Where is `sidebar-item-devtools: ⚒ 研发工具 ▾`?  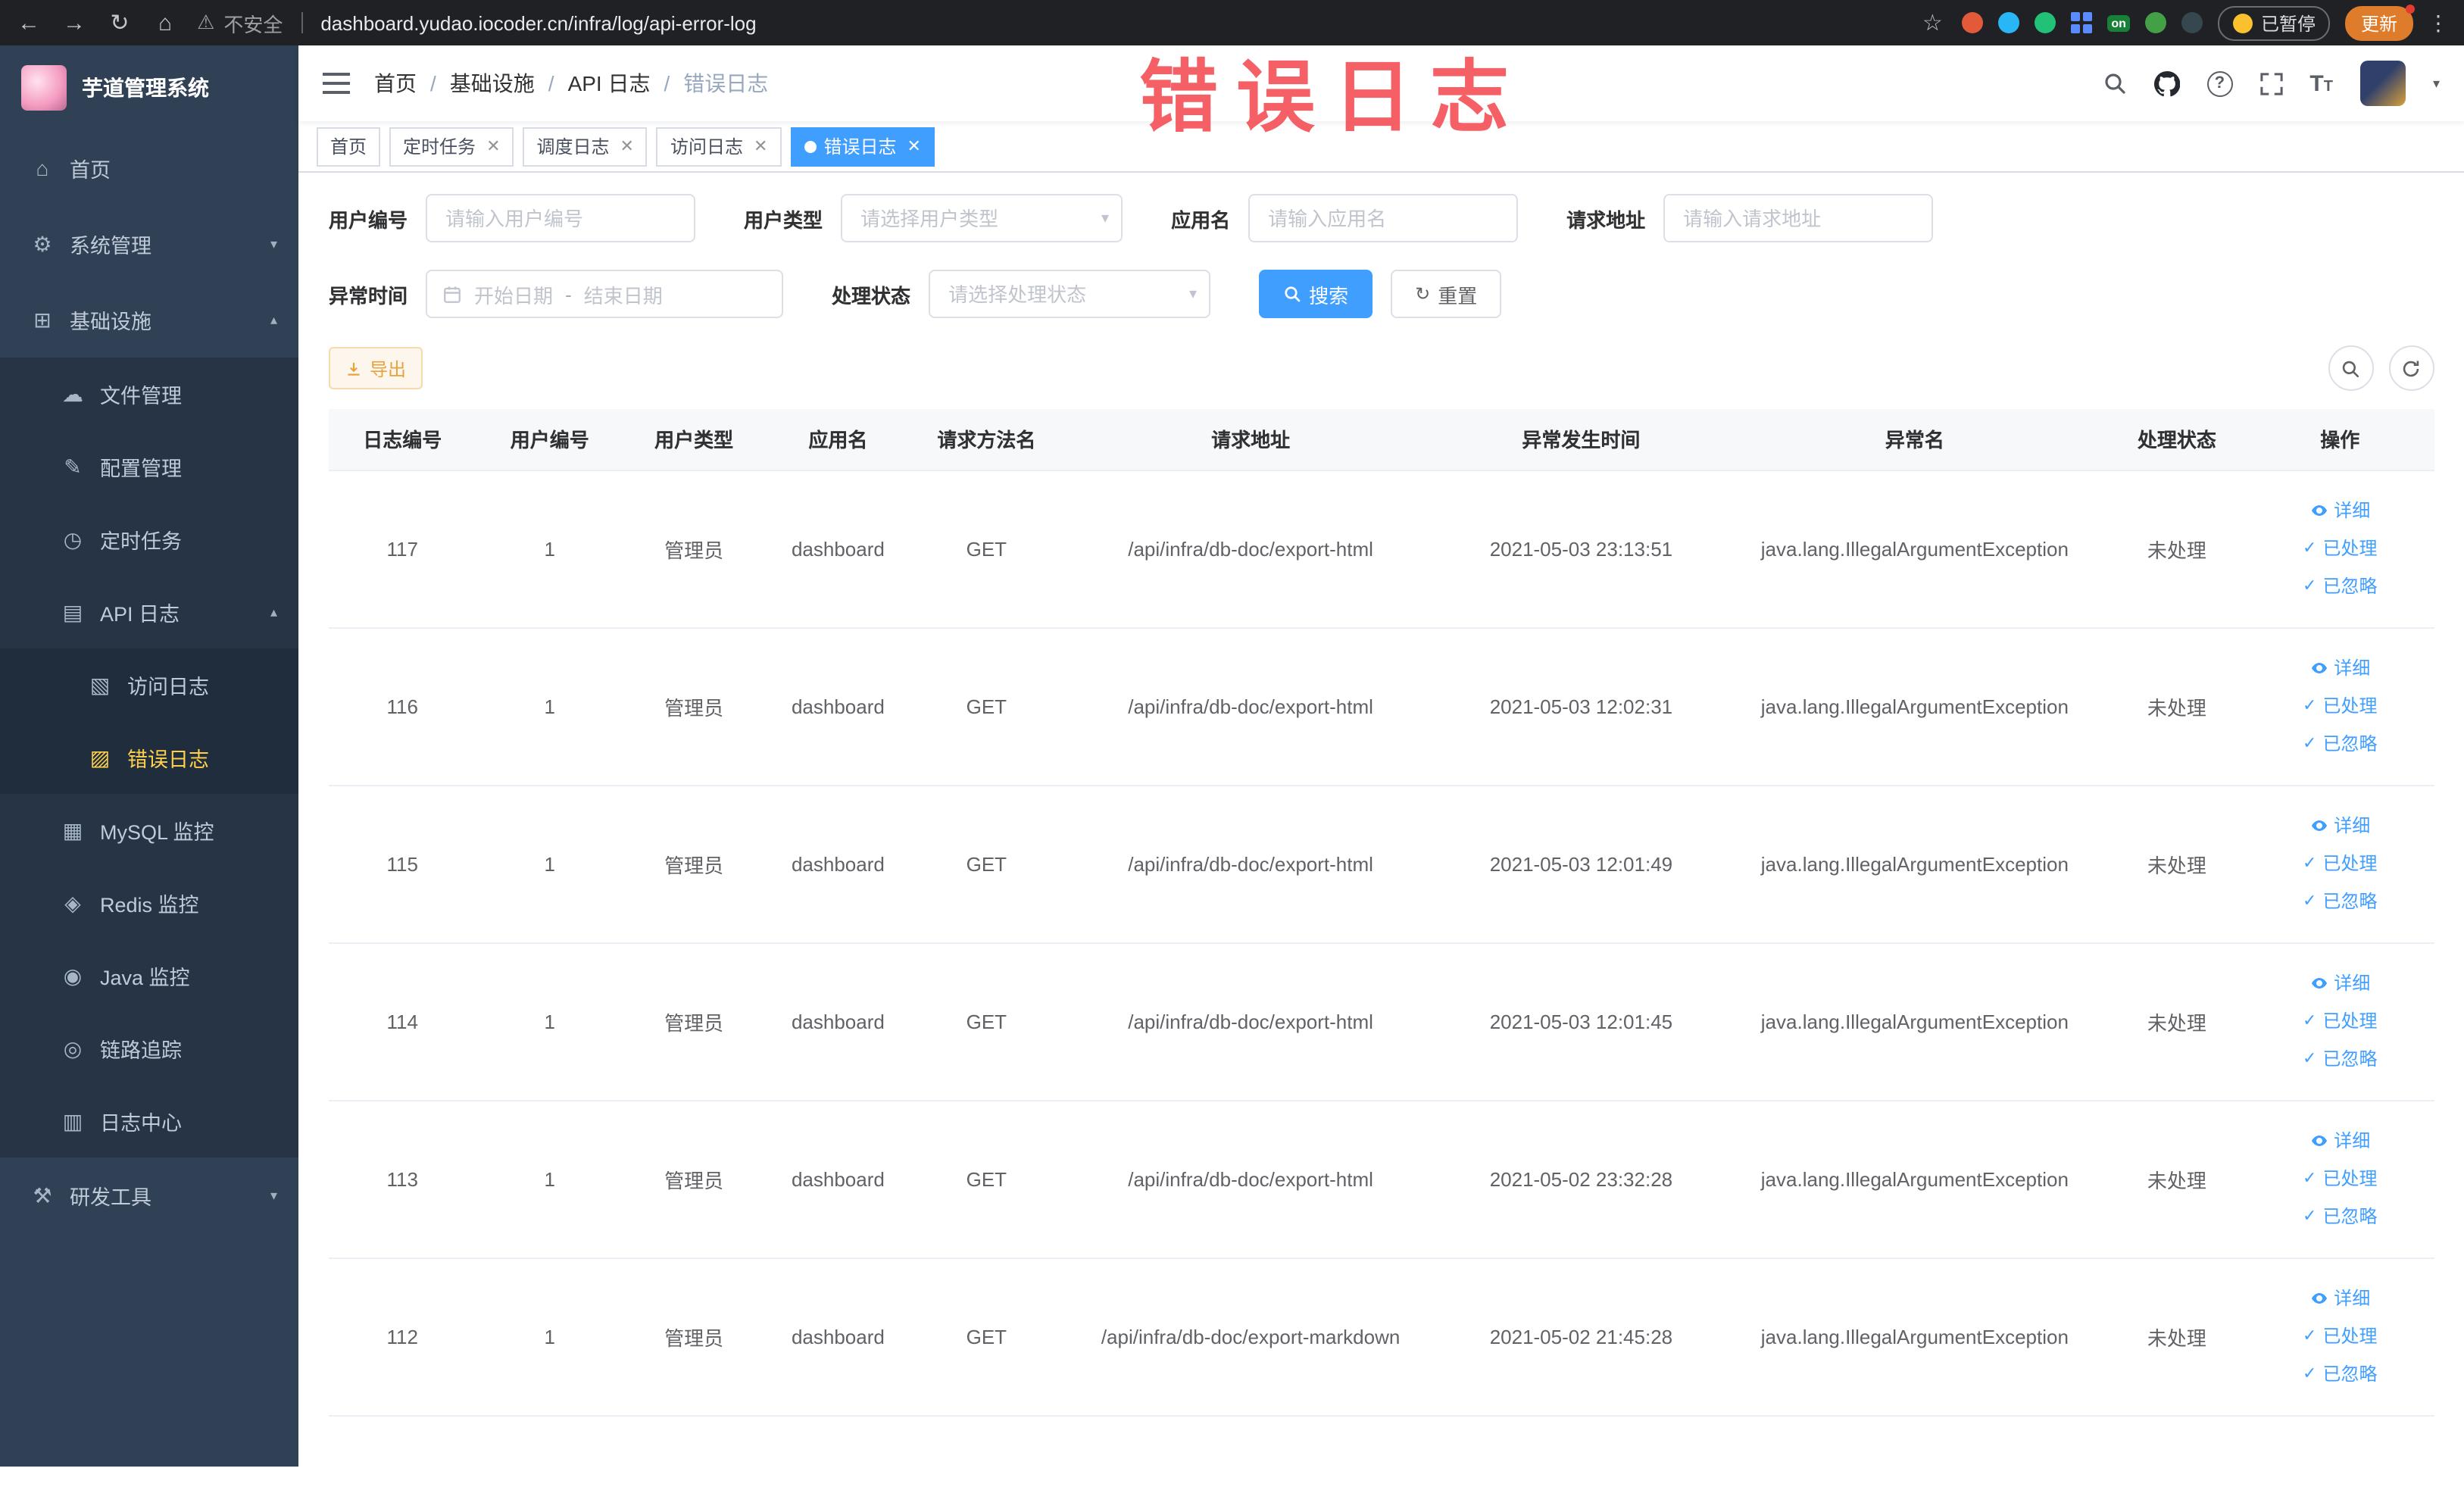
sidebar-item-devtools: ⚒ 研发工具 ▾ is located at coordinates (149, 1195).